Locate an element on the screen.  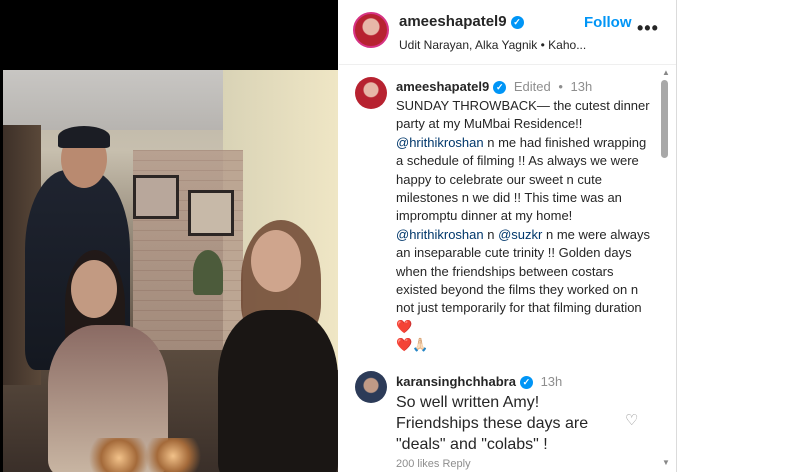
caption-time: 13h is located at coordinates (582, 86).